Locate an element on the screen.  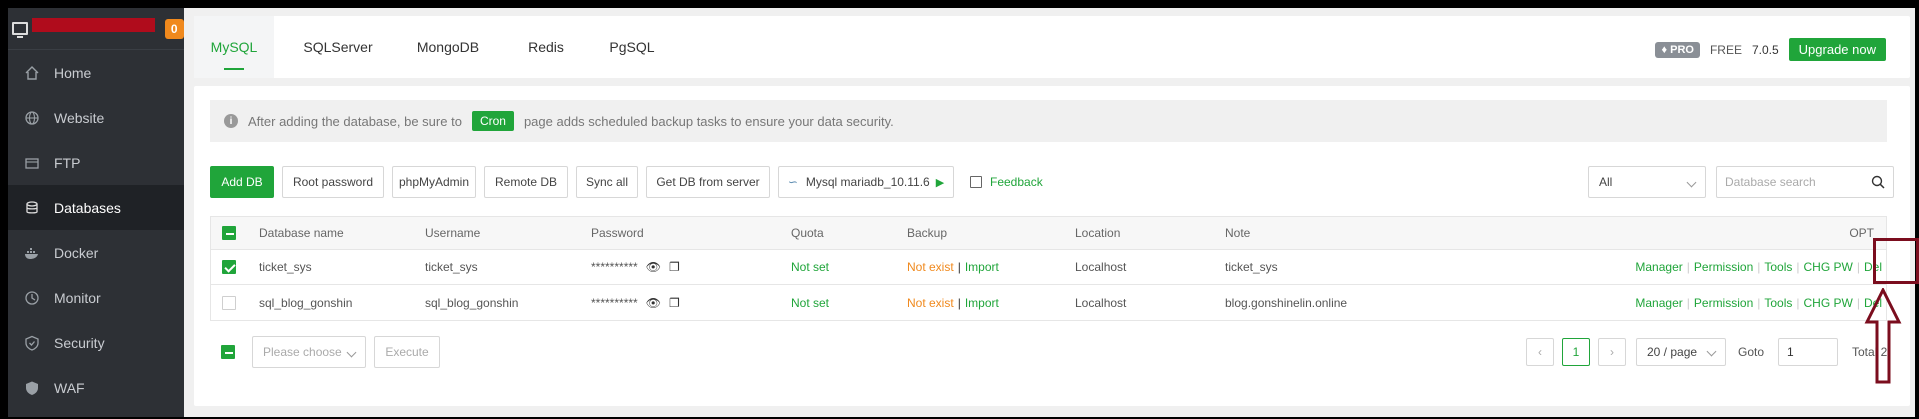
header-backup: Backup is located at coordinates (927, 233).